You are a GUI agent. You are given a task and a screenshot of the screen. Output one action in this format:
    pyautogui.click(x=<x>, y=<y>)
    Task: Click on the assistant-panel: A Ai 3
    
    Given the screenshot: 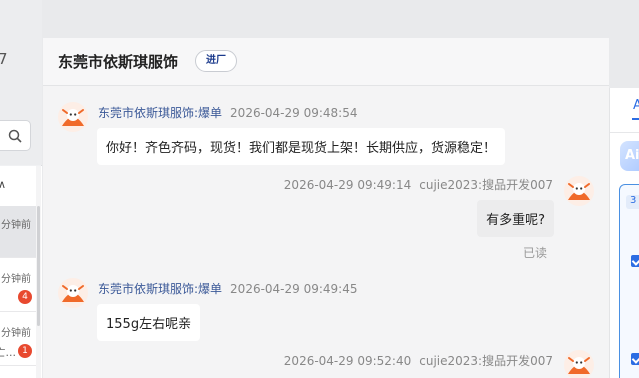 What is the action you would take?
    pyautogui.click(x=624, y=233)
    